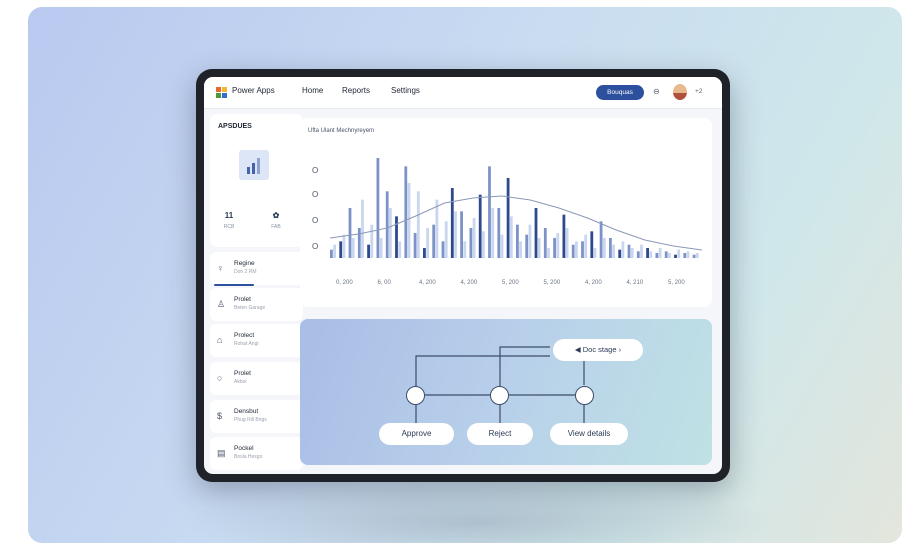  What do you see at coordinates (221, 453) in the screenshot?
I see `document-icon: ▤` at bounding box center [221, 453].